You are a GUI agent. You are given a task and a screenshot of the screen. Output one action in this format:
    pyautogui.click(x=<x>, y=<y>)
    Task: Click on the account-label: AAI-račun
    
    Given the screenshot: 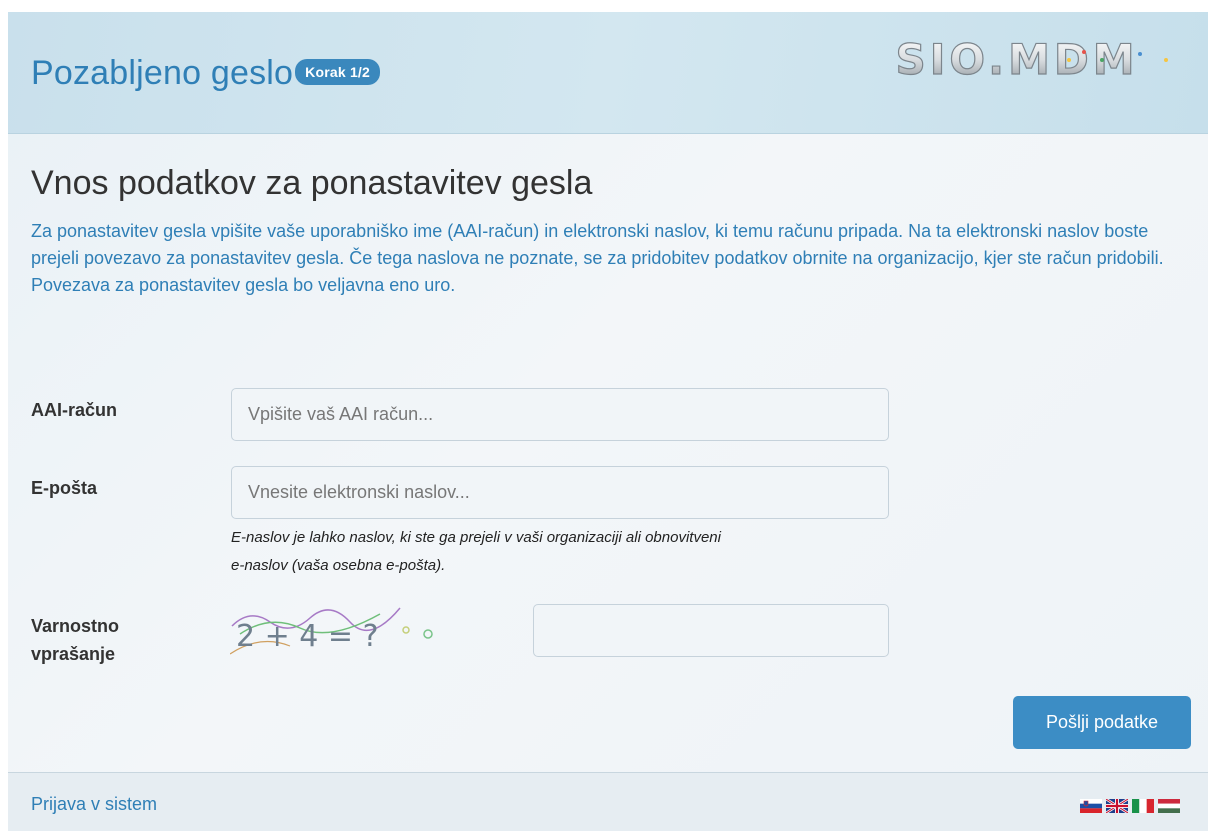 What is the action you would take?
    pyautogui.click(x=74, y=410)
    